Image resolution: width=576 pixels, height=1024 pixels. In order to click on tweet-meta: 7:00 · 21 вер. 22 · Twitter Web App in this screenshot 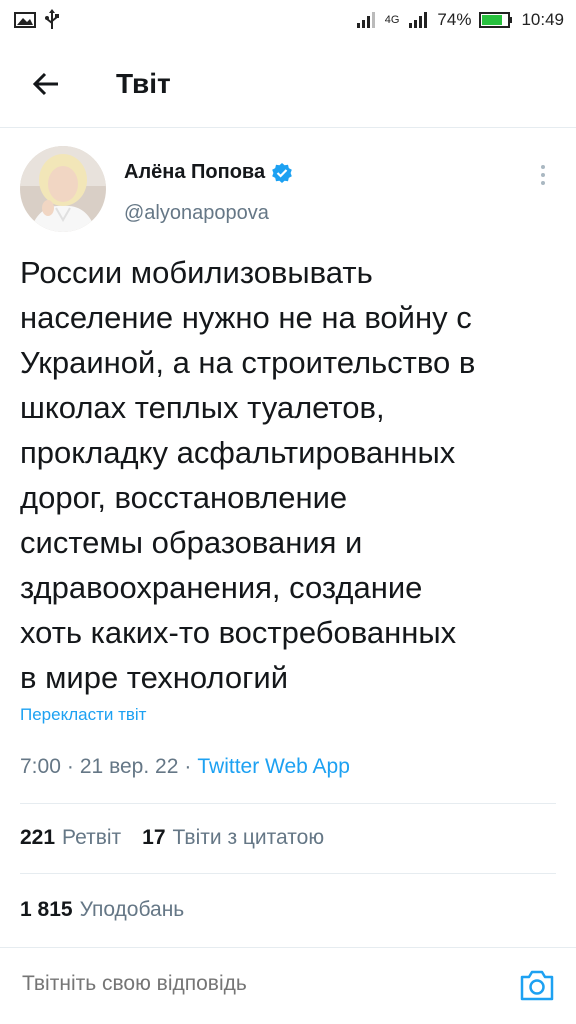, I will do `click(185, 767)`.